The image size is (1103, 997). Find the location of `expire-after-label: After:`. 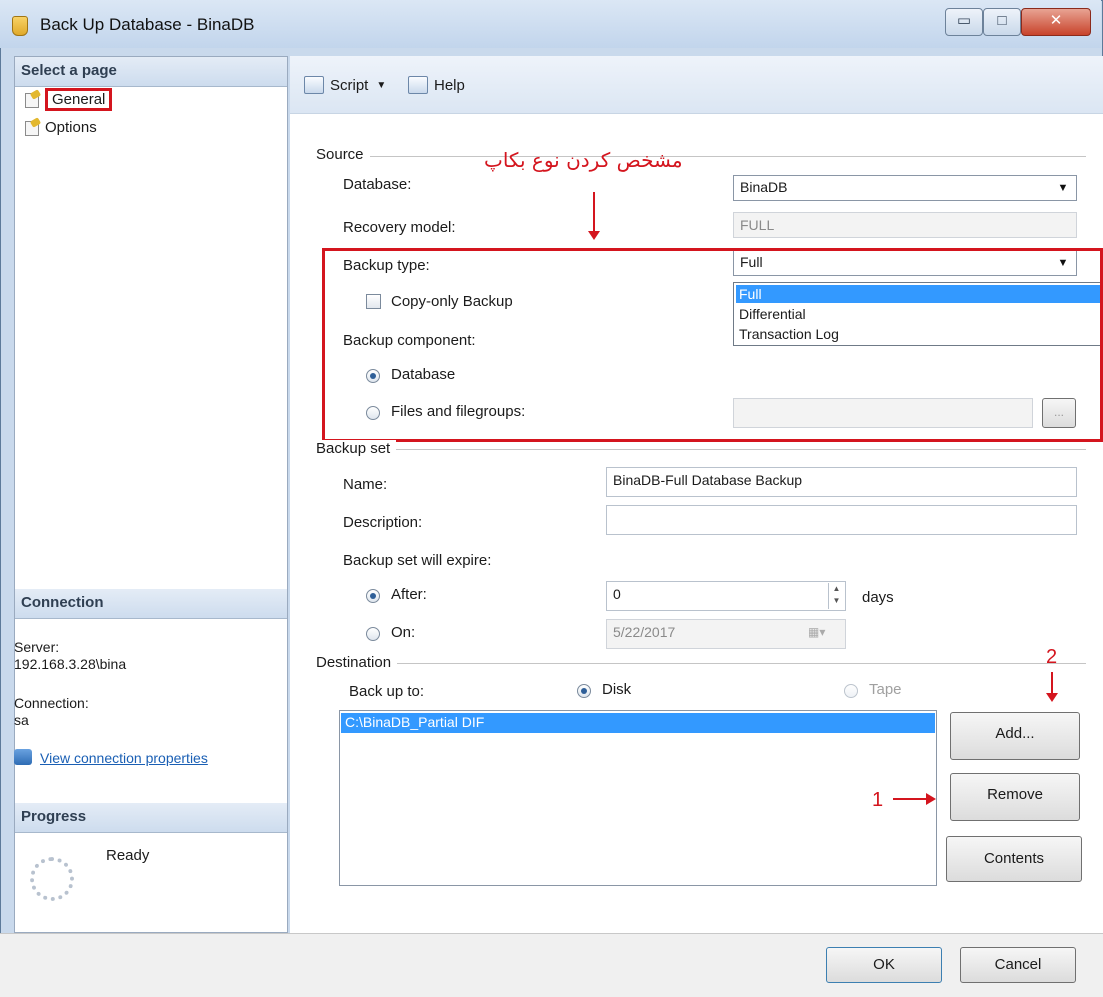

expire-after-label: After: is located at coordinates (409, 594).